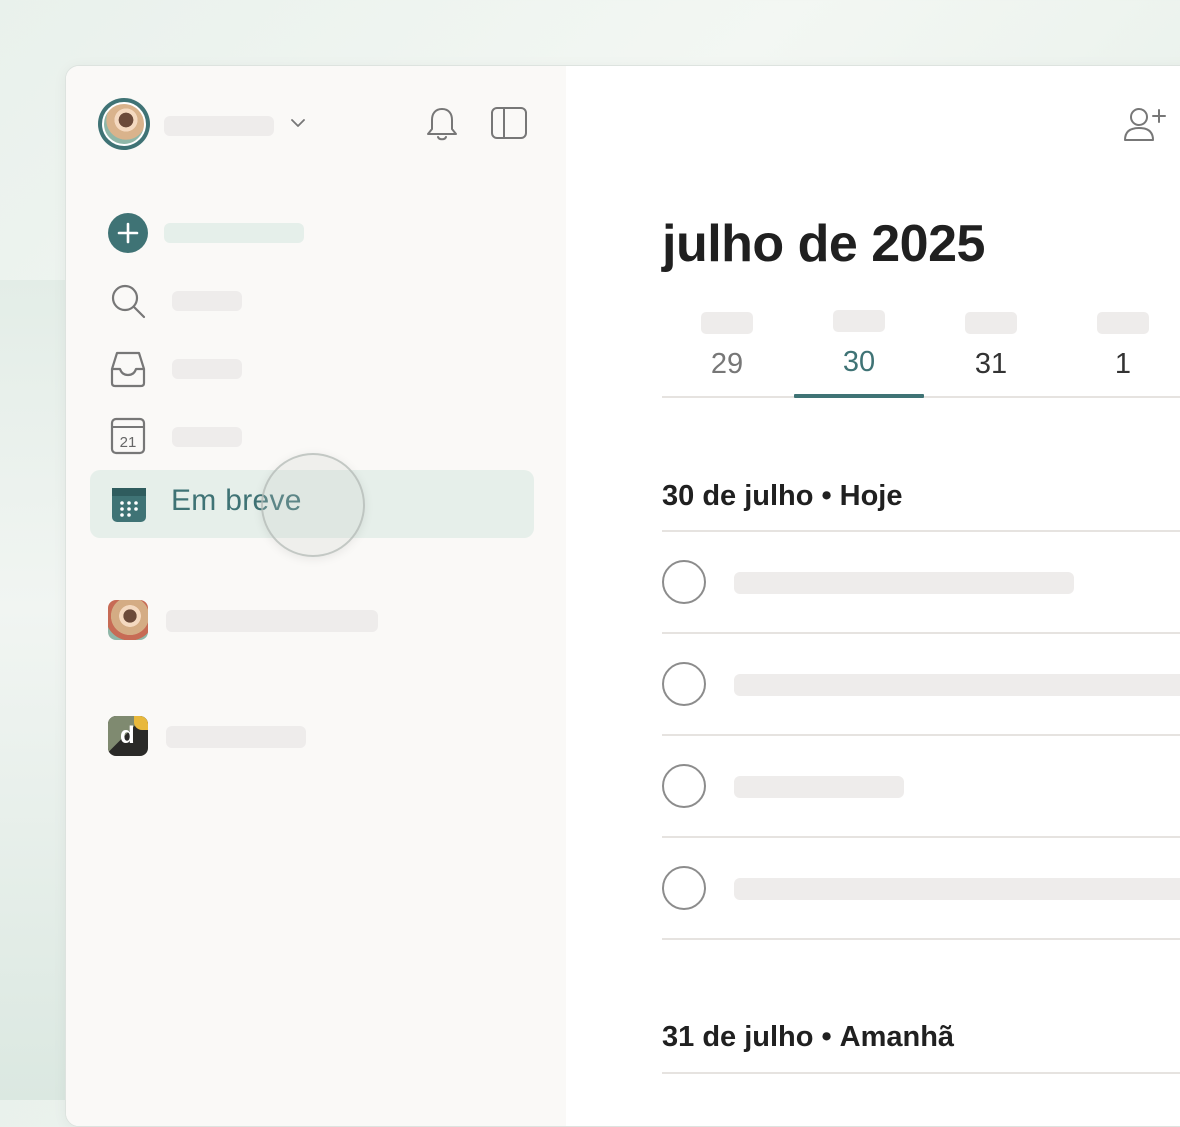  Describe the element at coordinates (823, 244) in the screenshot. I see `page-title: julho de 2025` at that location.